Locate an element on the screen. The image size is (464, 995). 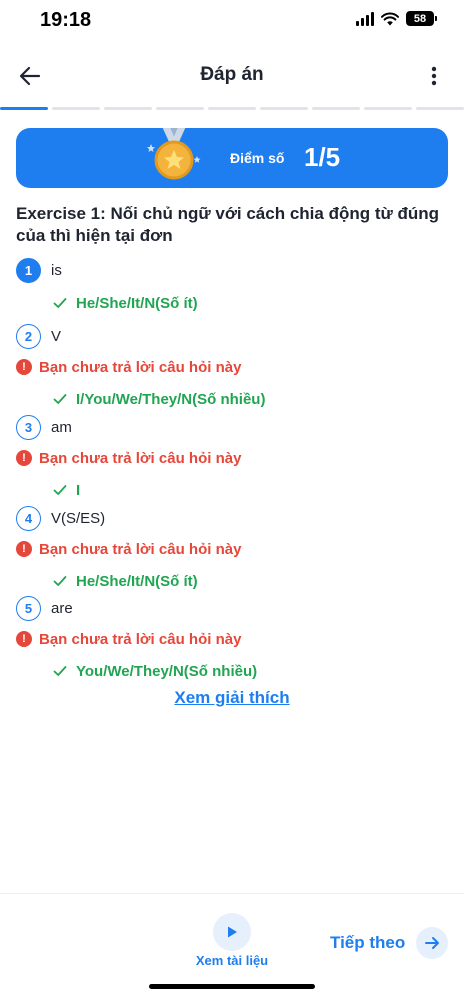
view-explanation-link: Xem giải thích is located at coordinates (232, 698).